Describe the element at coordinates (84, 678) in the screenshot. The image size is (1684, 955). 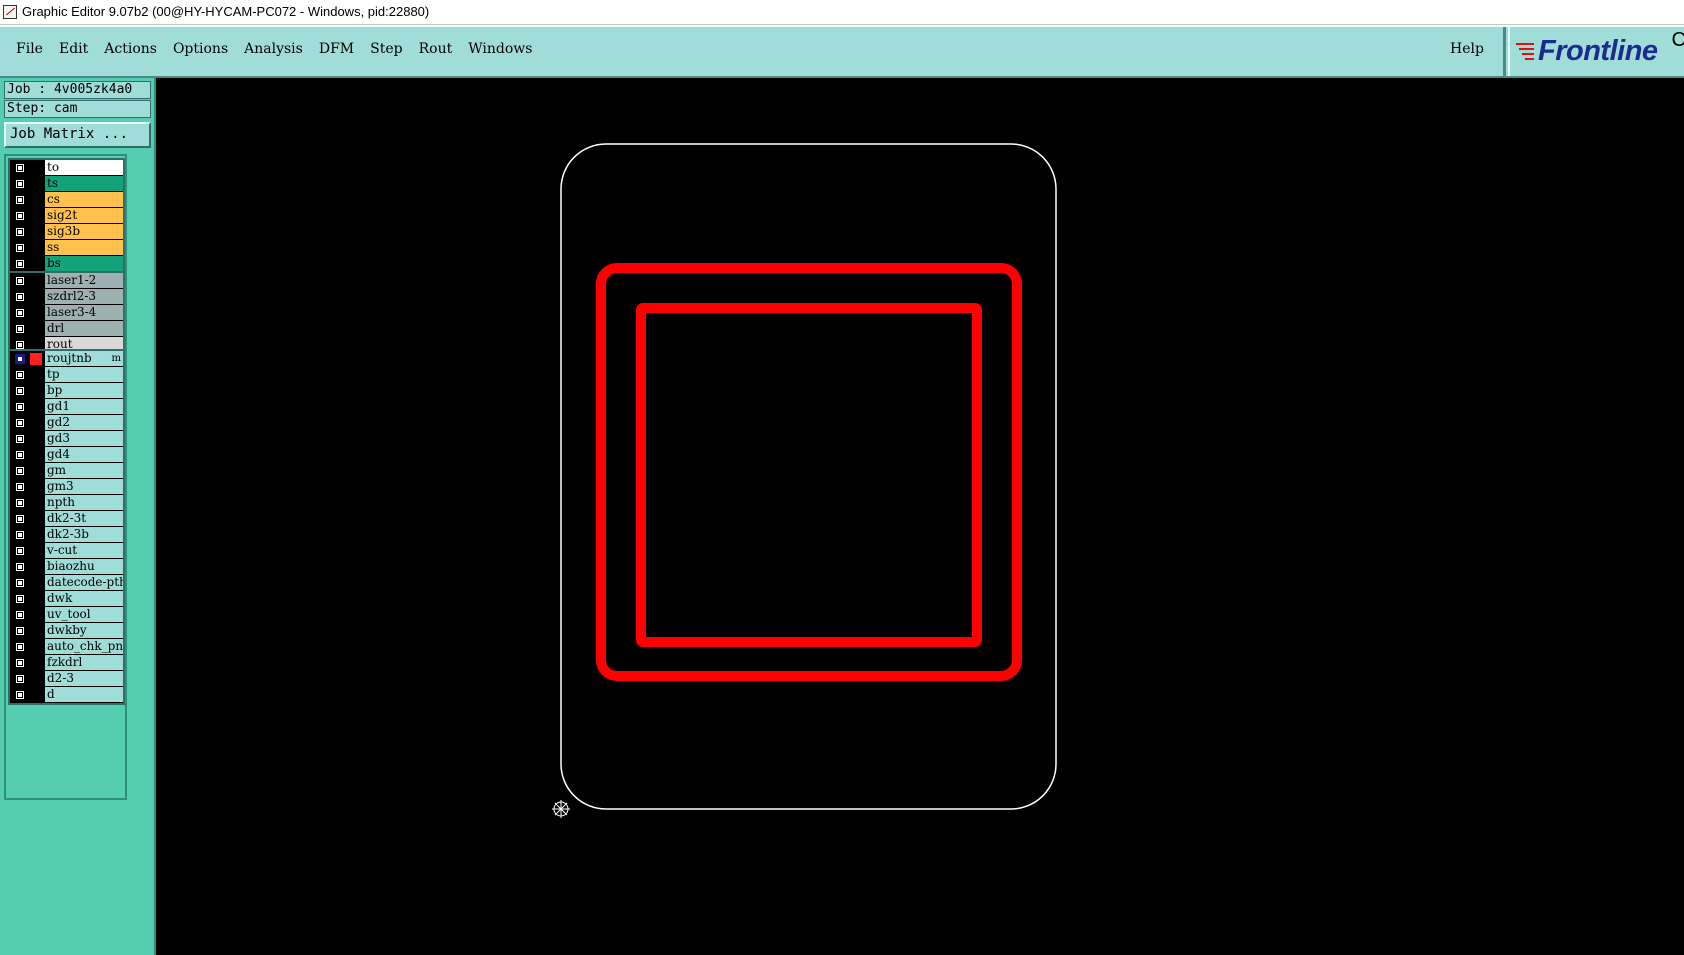
I see `layer-name: d2-3` at that location.